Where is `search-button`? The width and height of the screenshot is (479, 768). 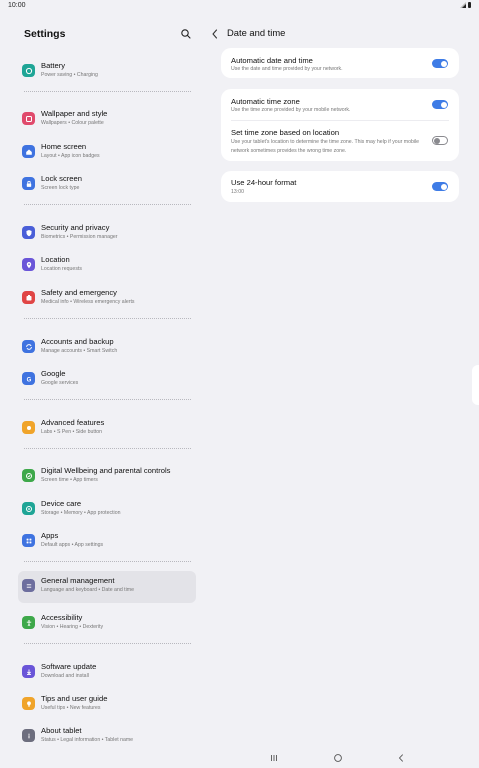
search-button is located at coordinates (186, 33).